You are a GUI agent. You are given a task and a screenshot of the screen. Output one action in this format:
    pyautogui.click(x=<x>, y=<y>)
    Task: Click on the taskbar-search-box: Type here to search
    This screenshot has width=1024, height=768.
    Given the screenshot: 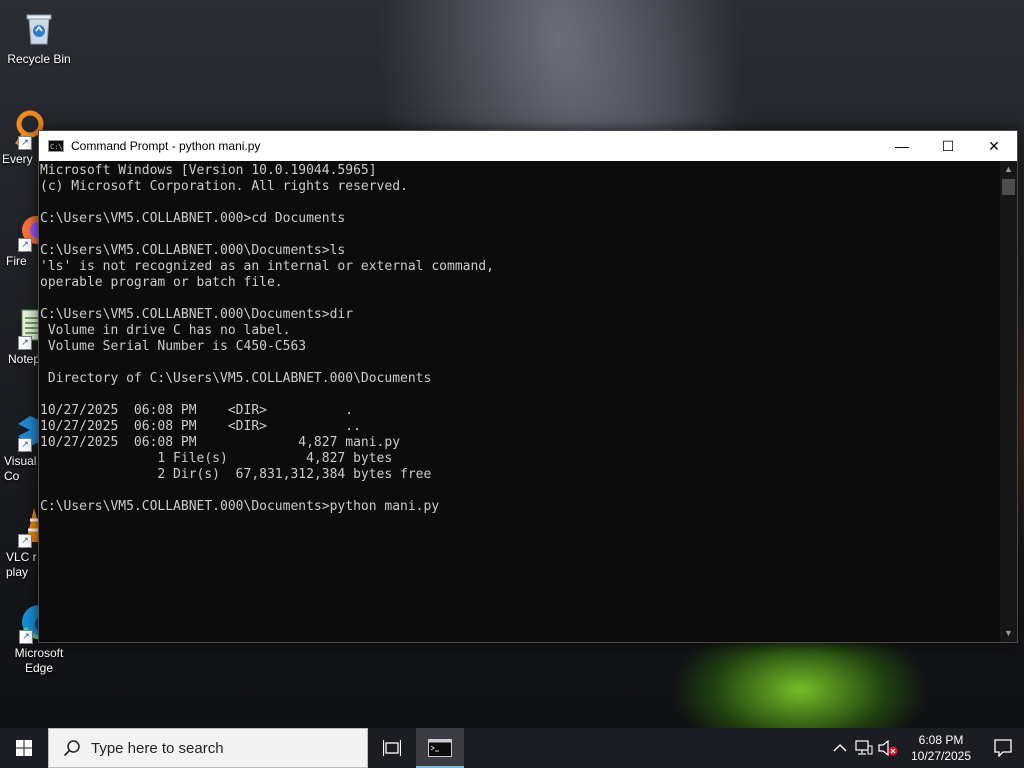 What is the action you would take?
    pyautogui.click(x=208, y=748)
    